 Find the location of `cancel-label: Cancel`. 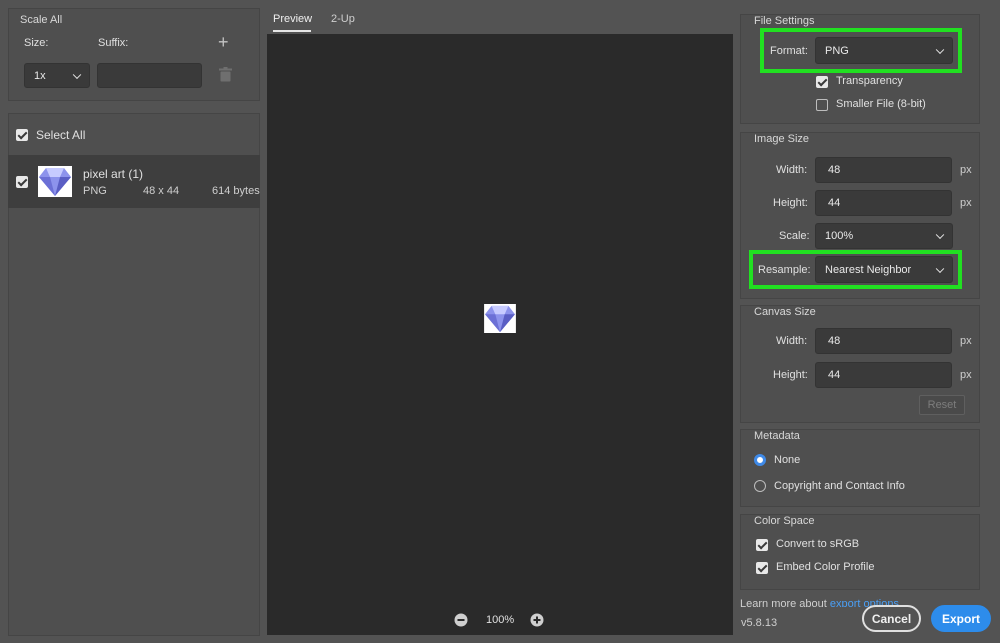

cancel-label: Cancel is located at coordinates (891, 618).